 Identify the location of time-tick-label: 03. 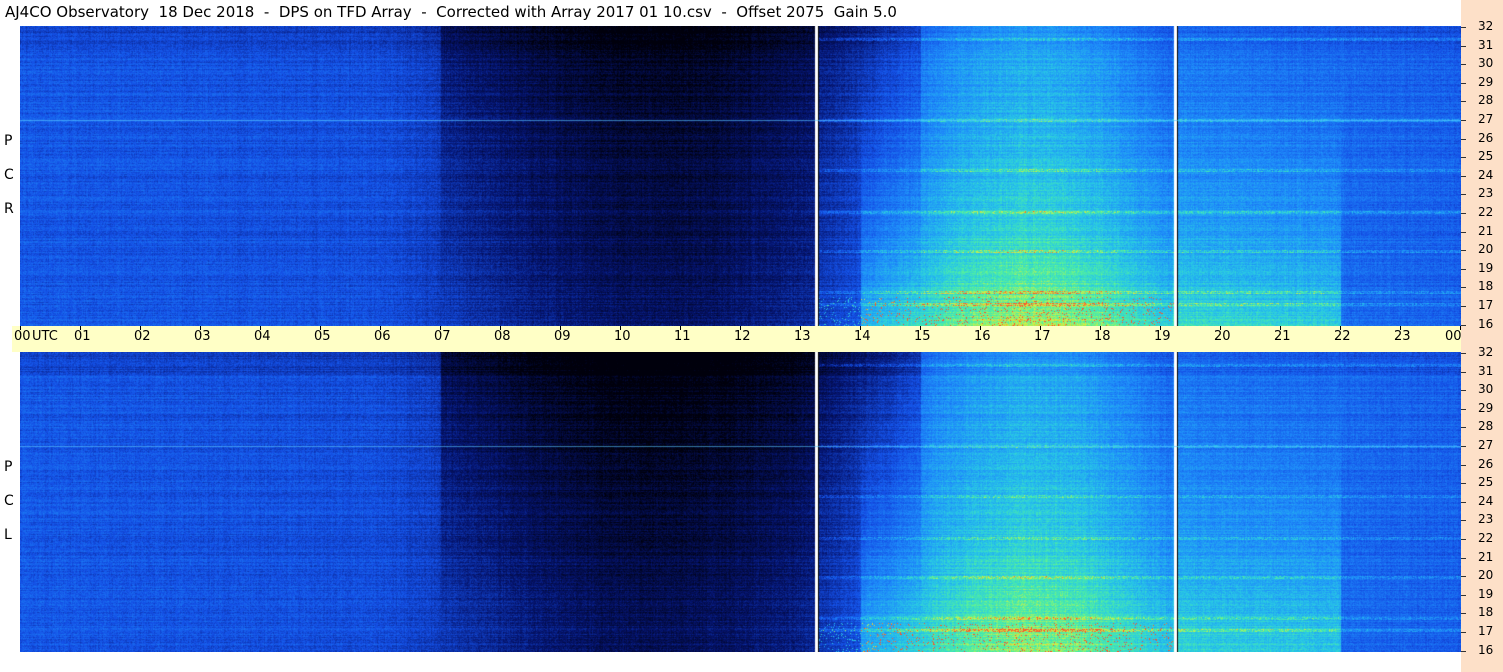
(202, 336).